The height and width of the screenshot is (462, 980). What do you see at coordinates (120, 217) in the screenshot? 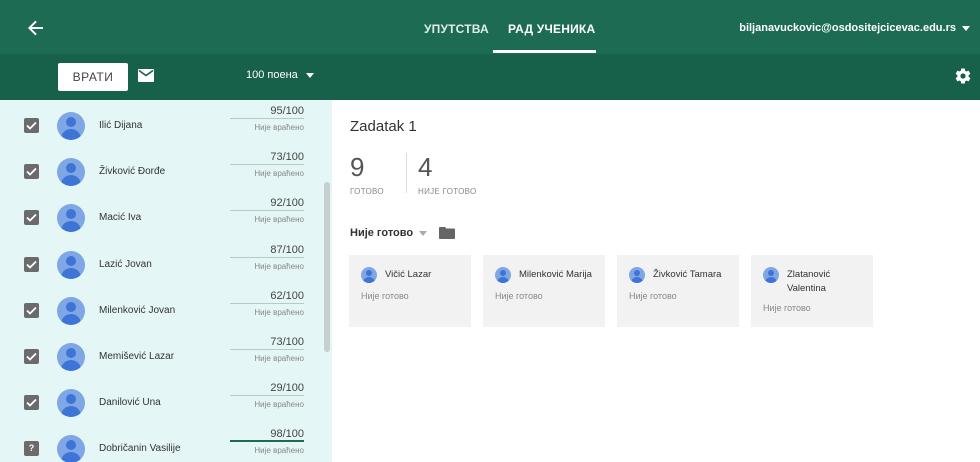
I see `student-name: Macić Iva` at bounding box center [120, 217].